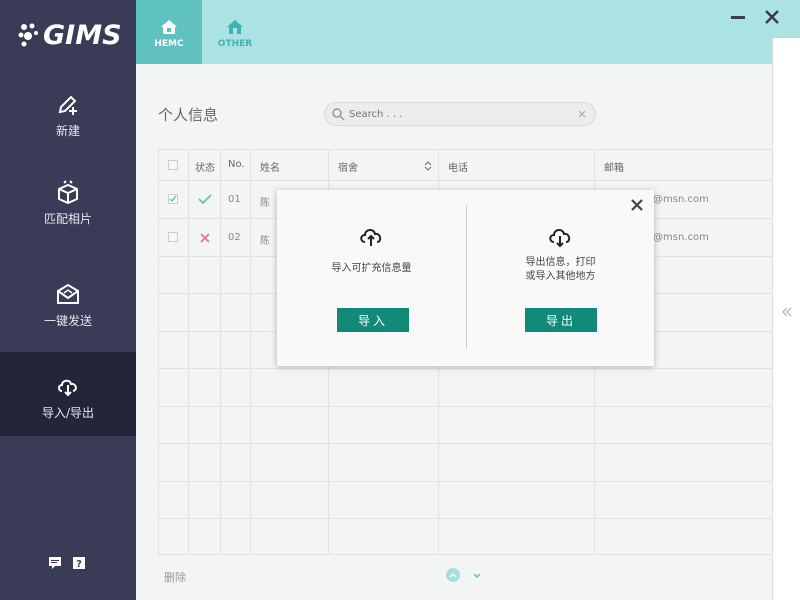  I want to click on import-panel: 导入可扩充信息量 导入, so click(371, 278).